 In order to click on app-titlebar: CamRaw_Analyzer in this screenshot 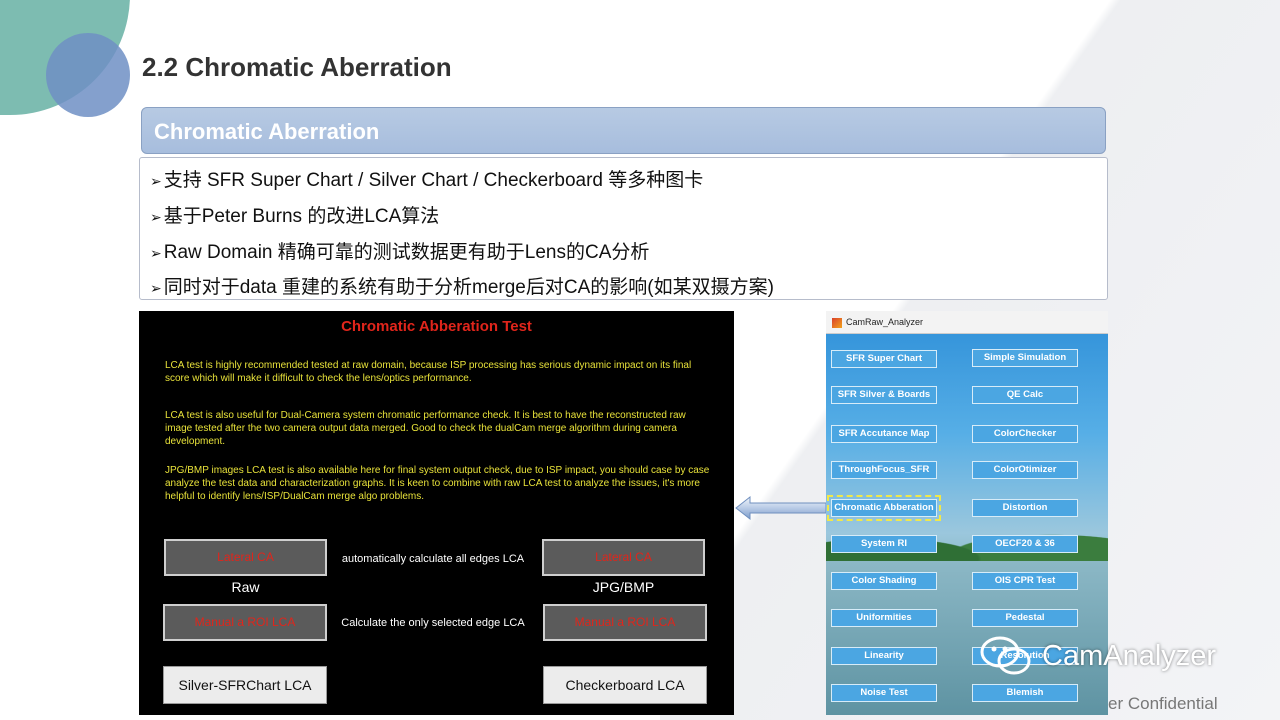, I will do `click(967, 322)`.